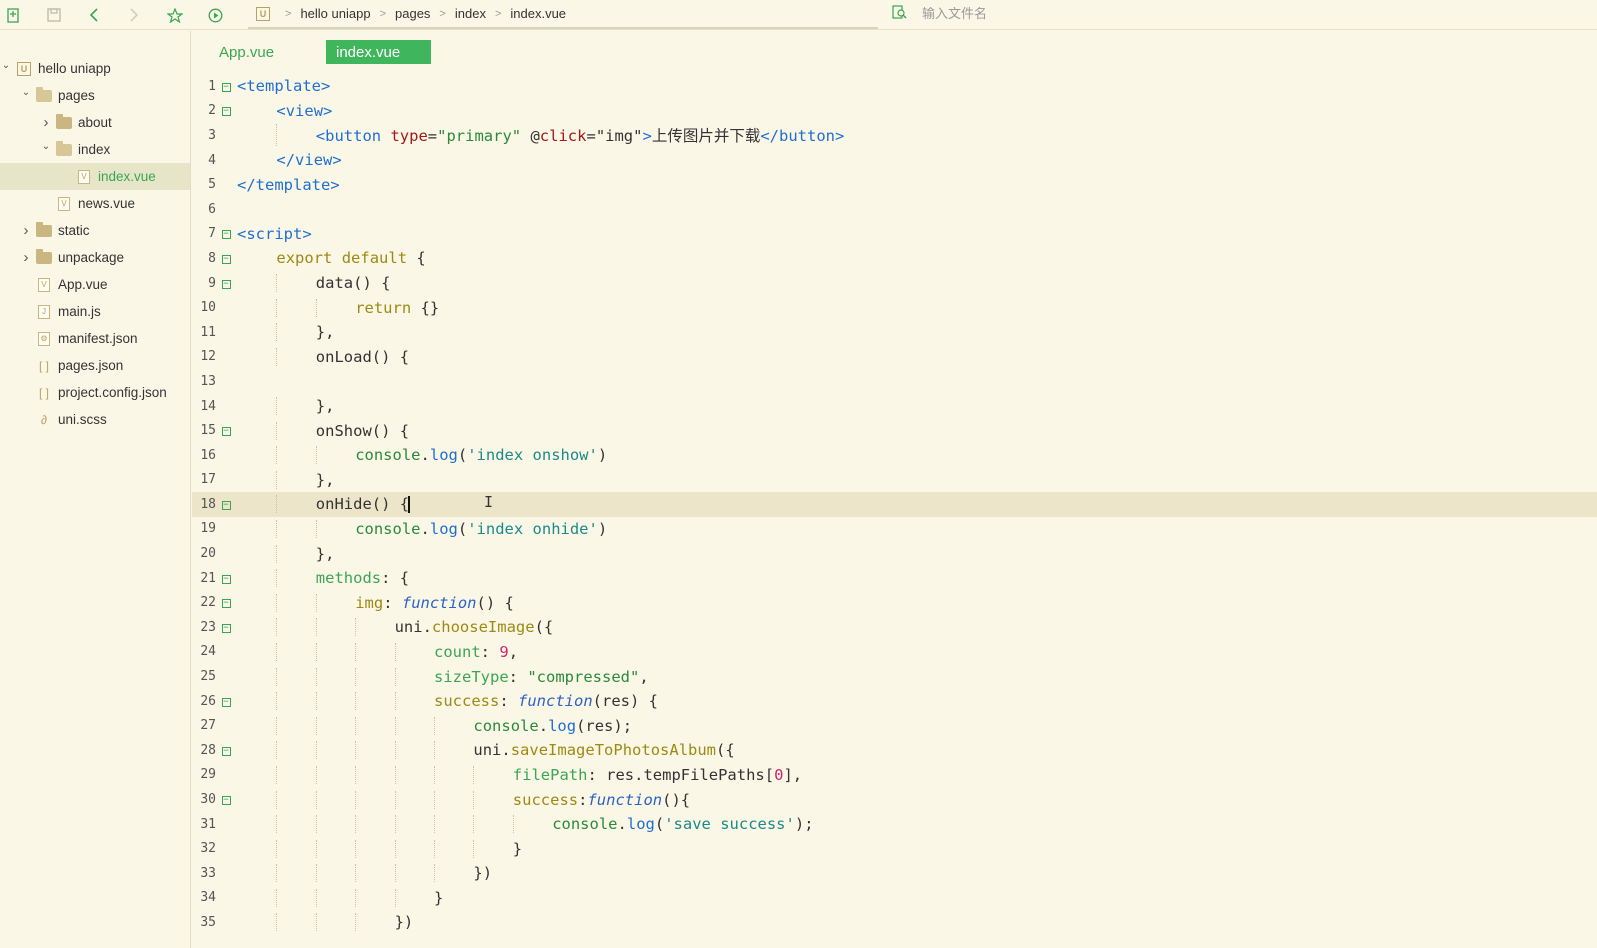  Describe the element at coordinates (95, 419) in the screenshot. I see `tree-item: ∂ uni.scss` at that location.